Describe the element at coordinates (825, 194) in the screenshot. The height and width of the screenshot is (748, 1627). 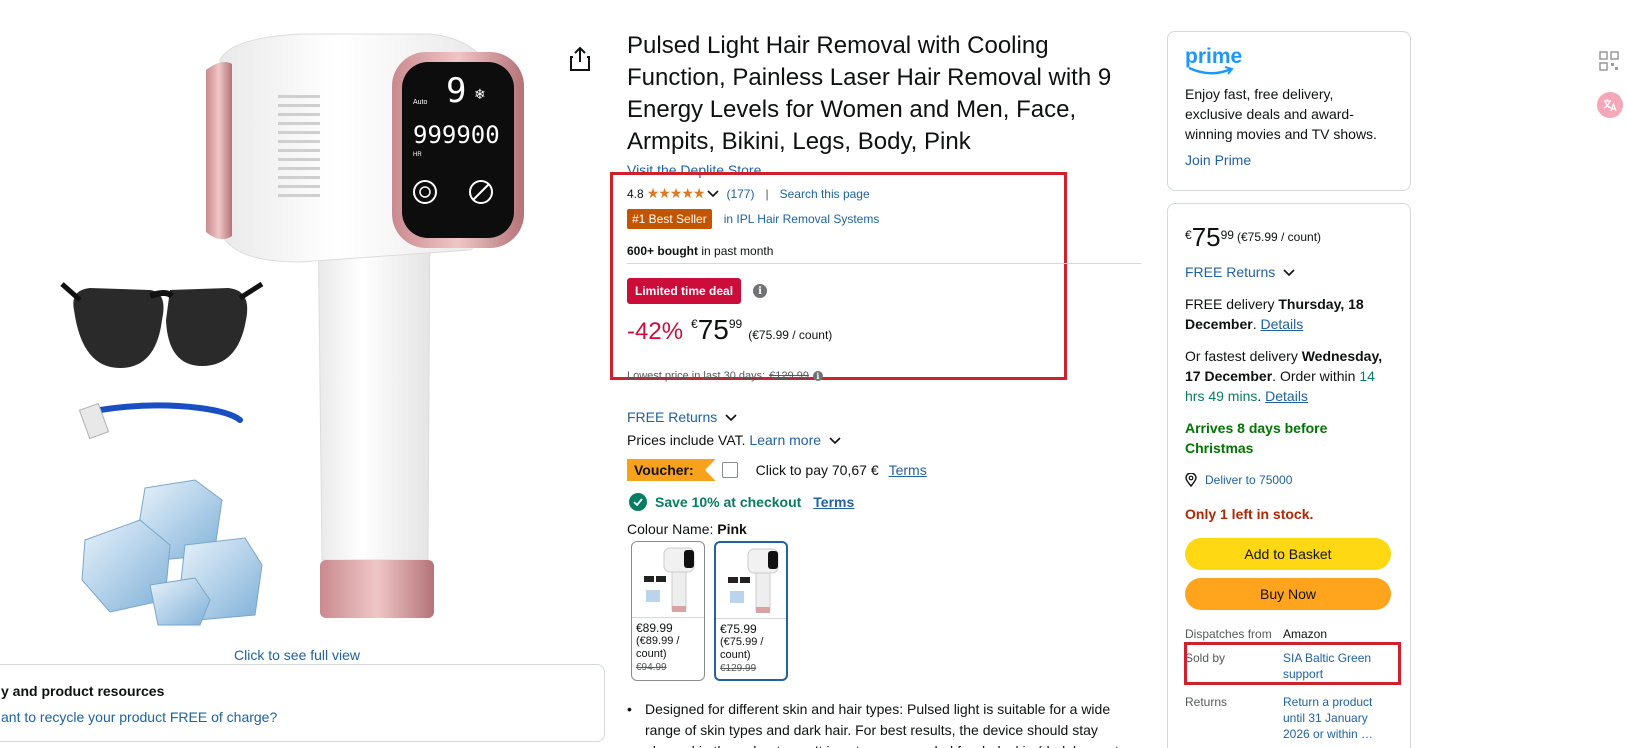
I see `search-page-link: Search this page` at that location.